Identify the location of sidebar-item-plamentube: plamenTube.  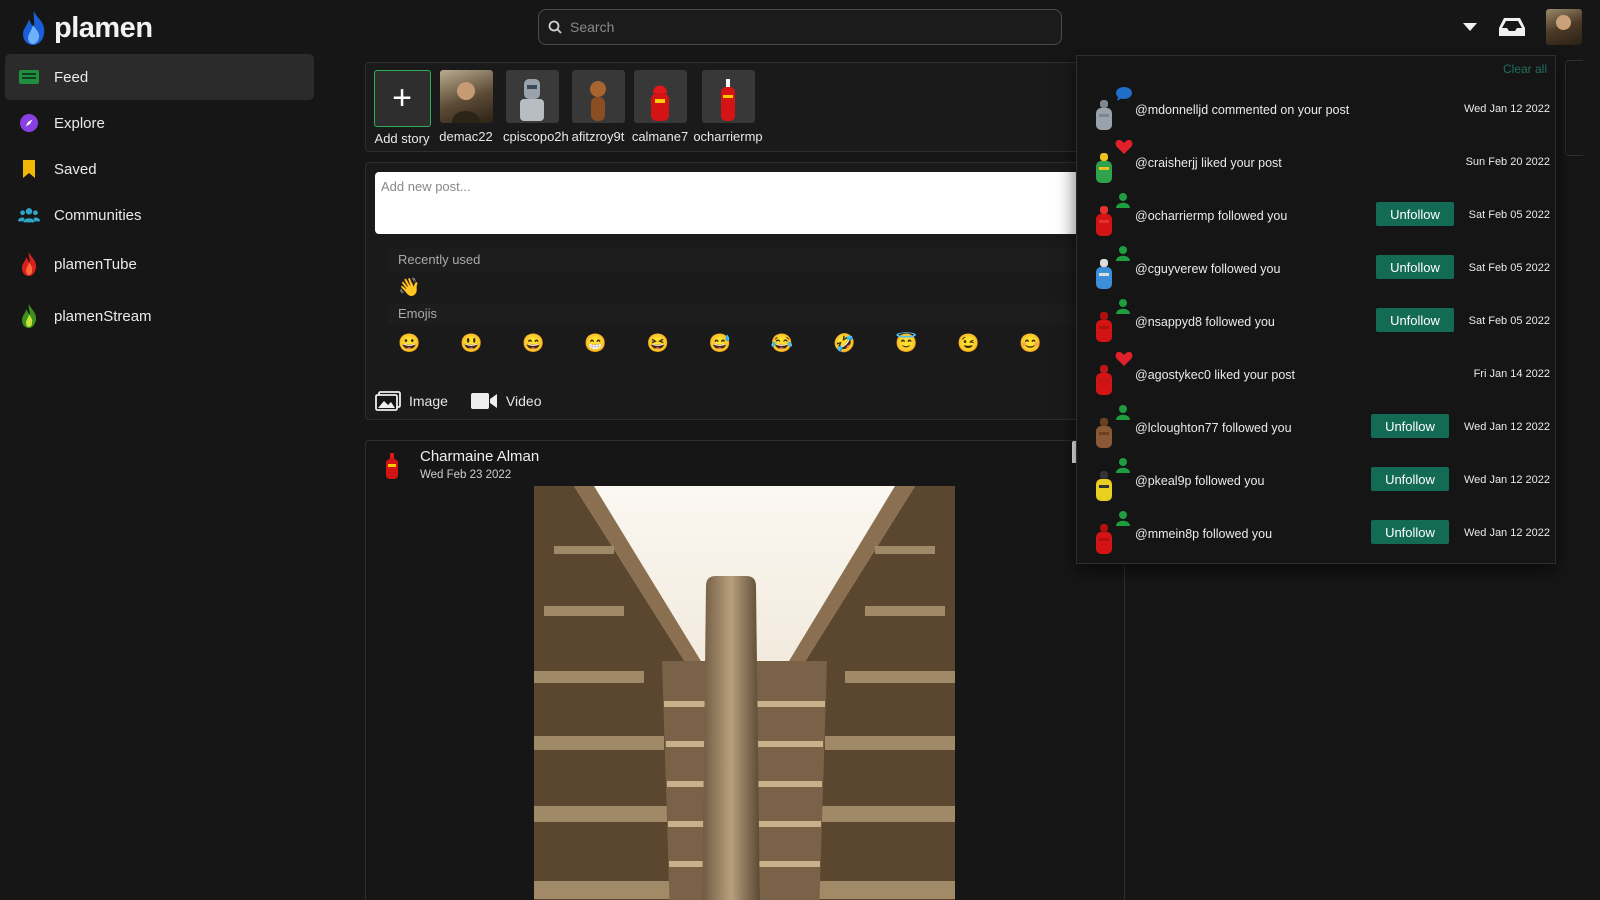
(159, 264).